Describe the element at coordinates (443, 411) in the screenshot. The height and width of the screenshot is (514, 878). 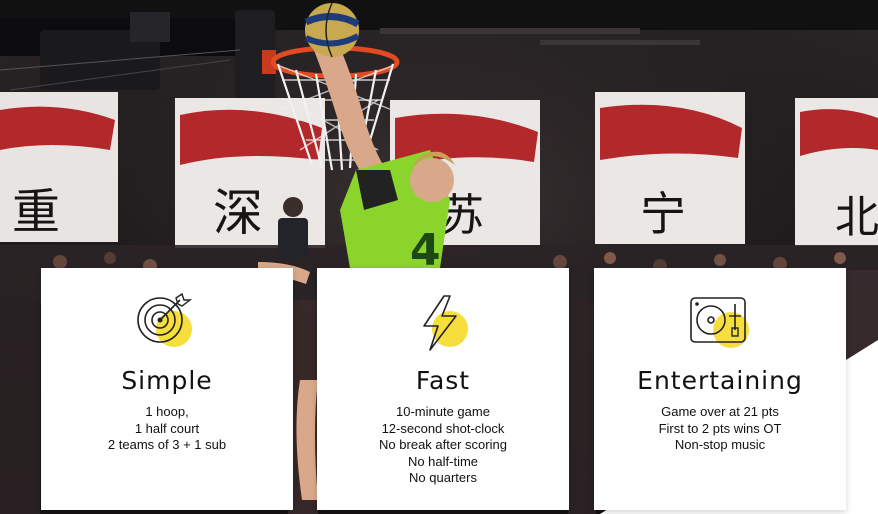
I see `card-line: 10-minute game` at that location.